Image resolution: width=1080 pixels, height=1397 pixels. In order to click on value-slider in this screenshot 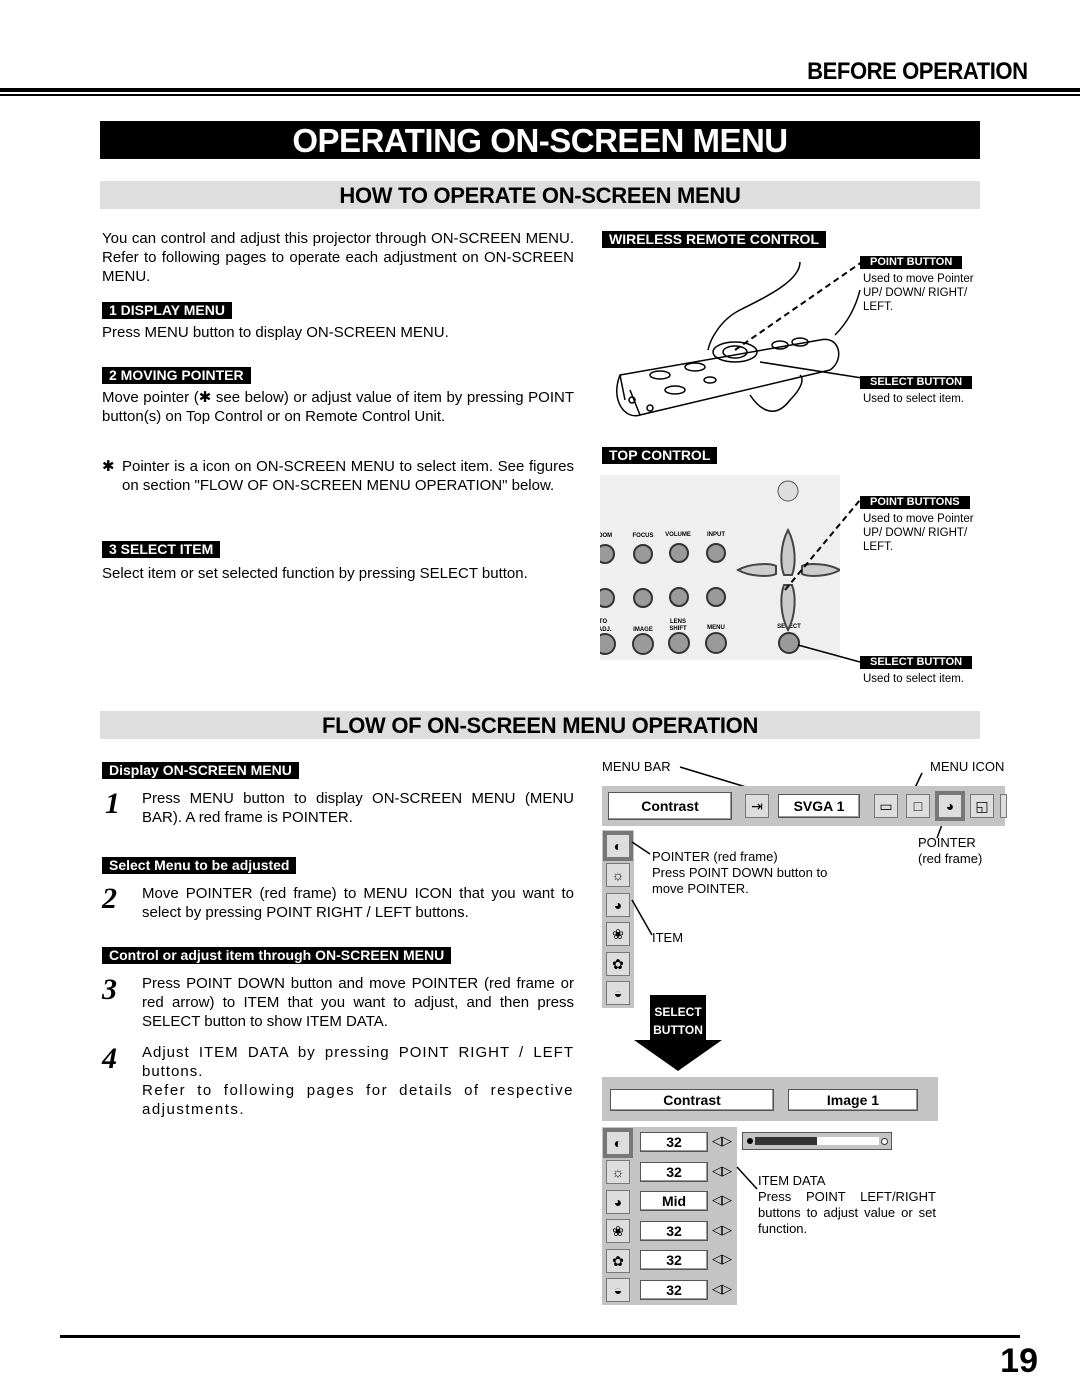, I will do `click(817, 1141)`.